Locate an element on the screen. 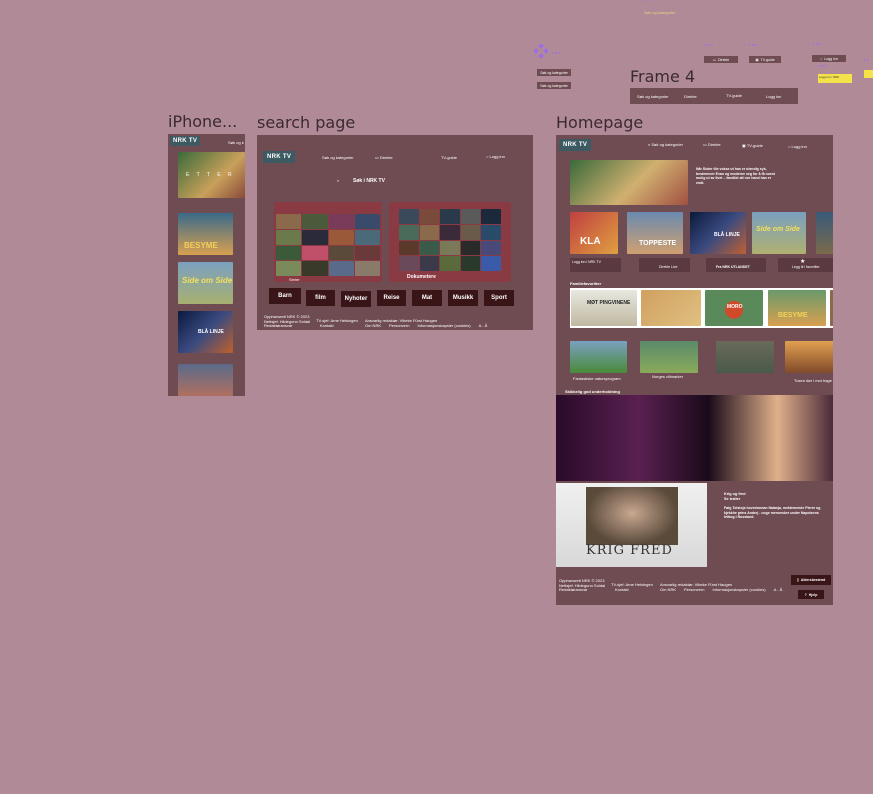 The image size is (873, 794). documentary-card: Dokumetere is located at coordinates (450, 242).